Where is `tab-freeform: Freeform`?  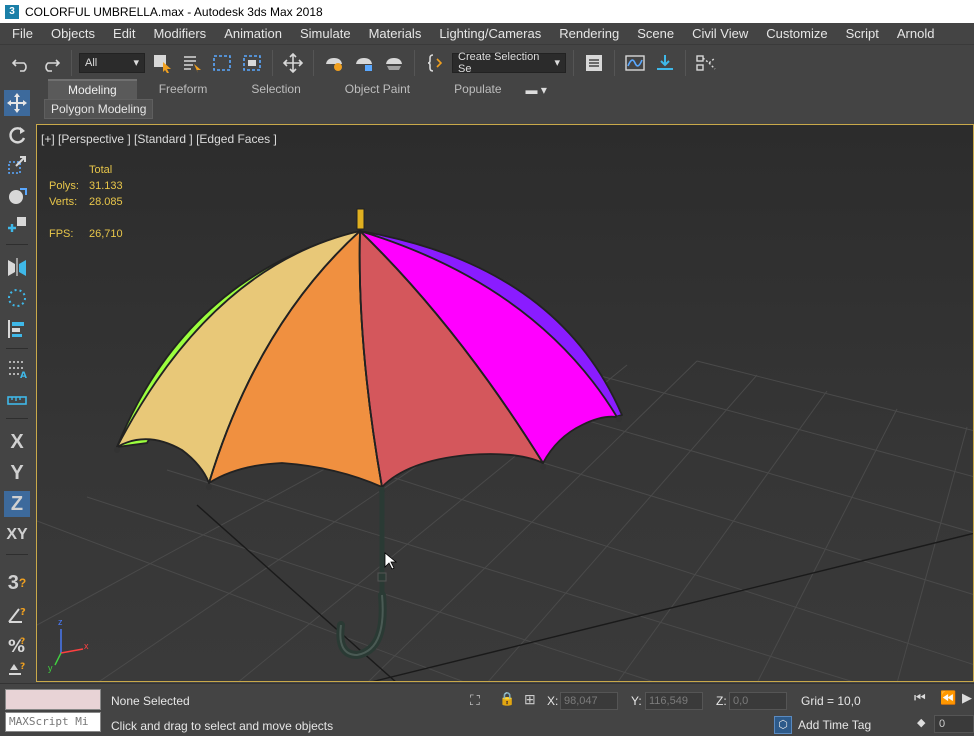 tab-freeform: Freeform is located at coordinates (183, 89).